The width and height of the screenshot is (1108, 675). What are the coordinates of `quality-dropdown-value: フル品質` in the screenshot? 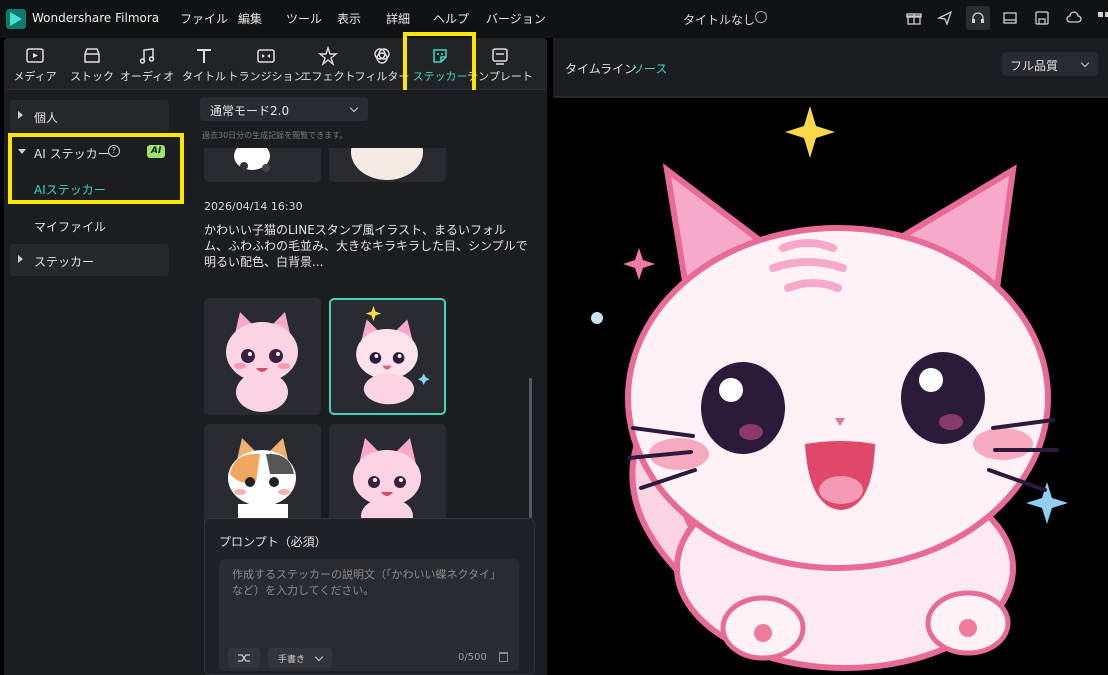 It's located at (1034, 66).